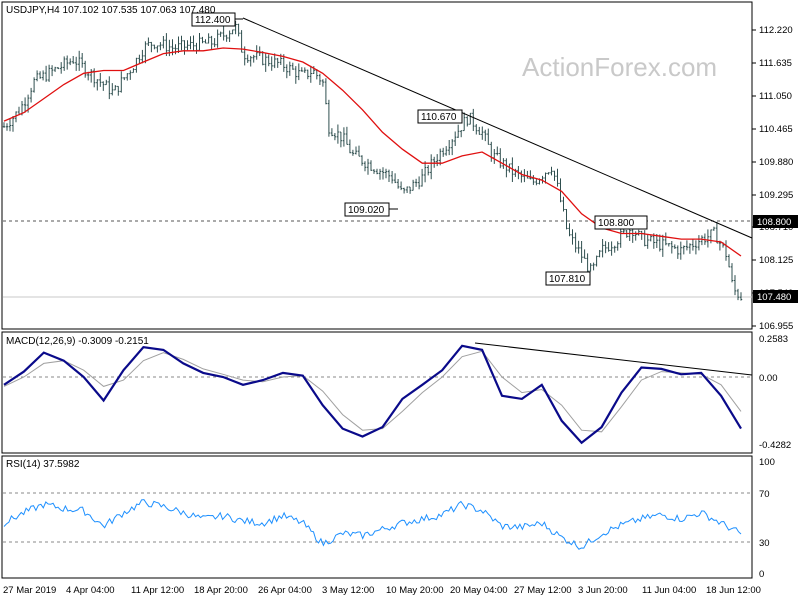 This screenshot has height=600, width=800. Describe the element at coordinates (213, 20) in the screenshot. I see `annotation-label: 112.400` at that location.